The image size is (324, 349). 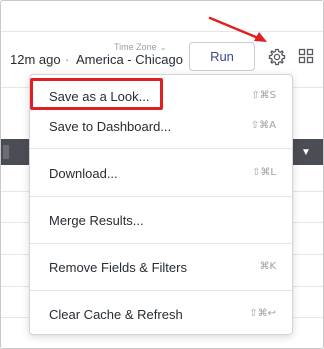 I want to click on timezone-label: Time Zone ⌄, so click(x=140, y=47).